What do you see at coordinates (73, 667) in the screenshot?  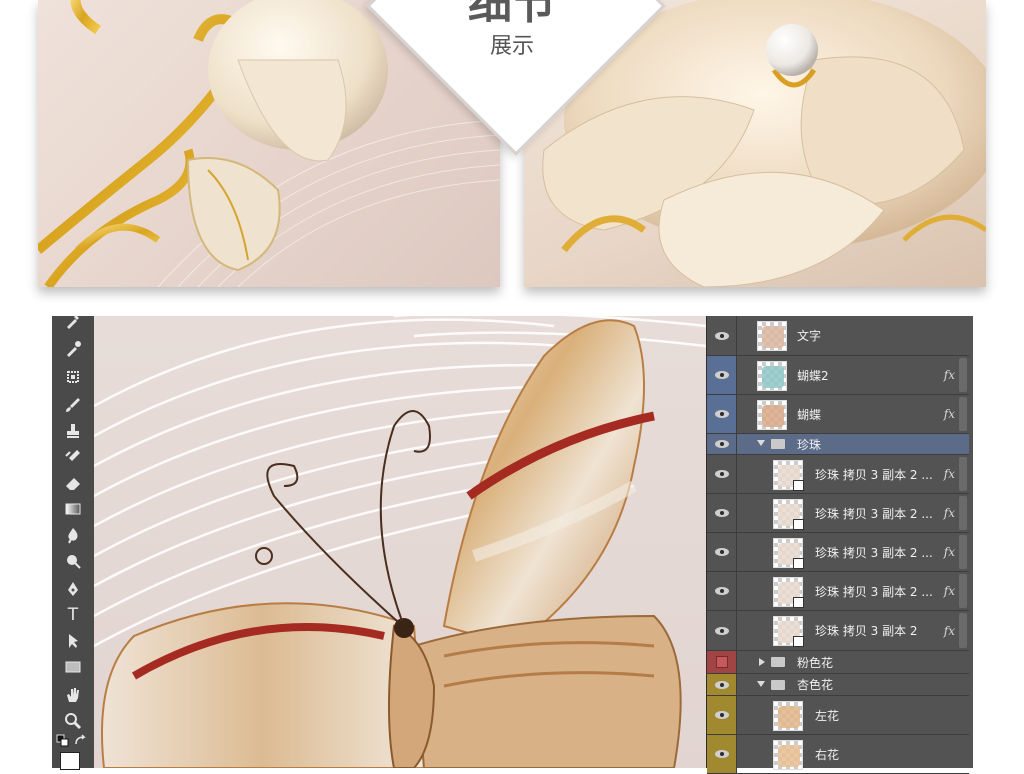 I see `rectangle-icon` at bounding box center [73, 667].